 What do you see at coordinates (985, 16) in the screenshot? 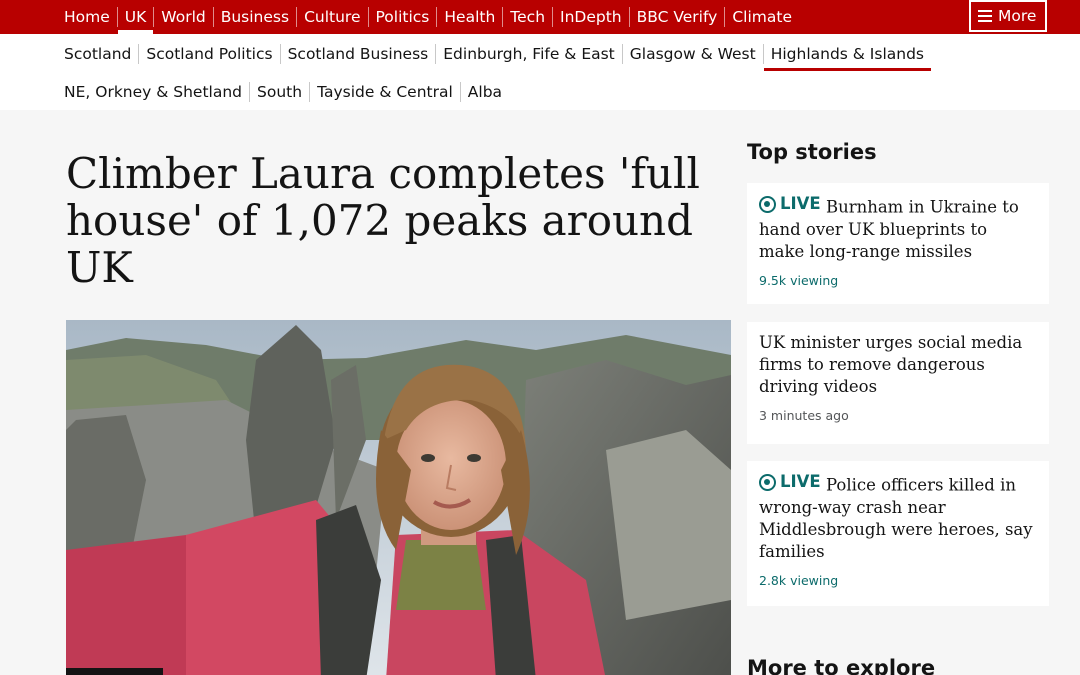
I see `hamburger-icon` at bounding box center [985, 16].